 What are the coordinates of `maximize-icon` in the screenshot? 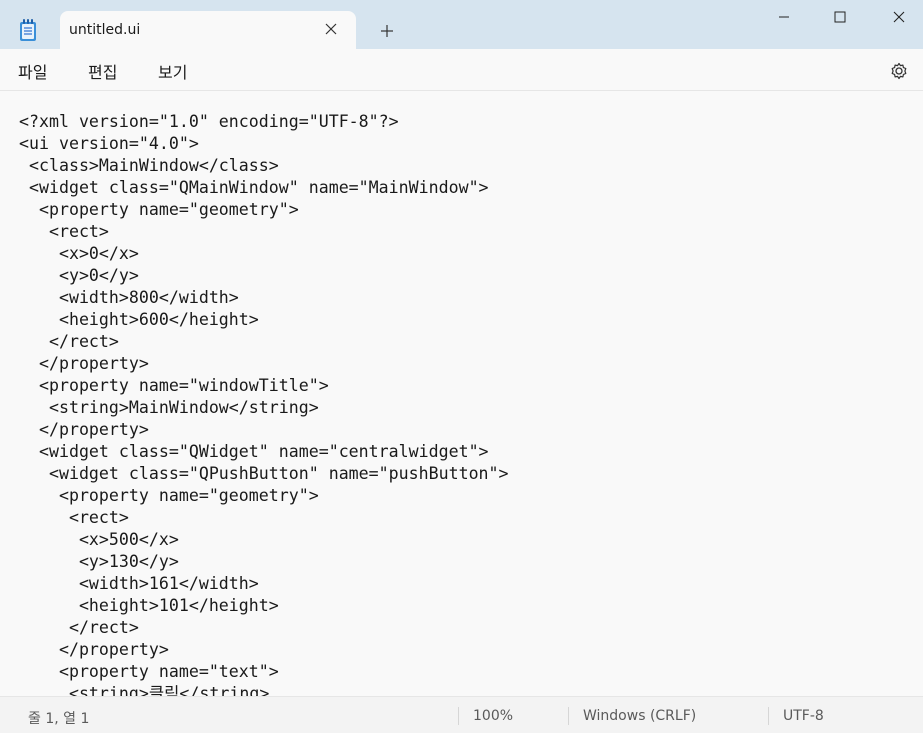 It's located at (840, 17).